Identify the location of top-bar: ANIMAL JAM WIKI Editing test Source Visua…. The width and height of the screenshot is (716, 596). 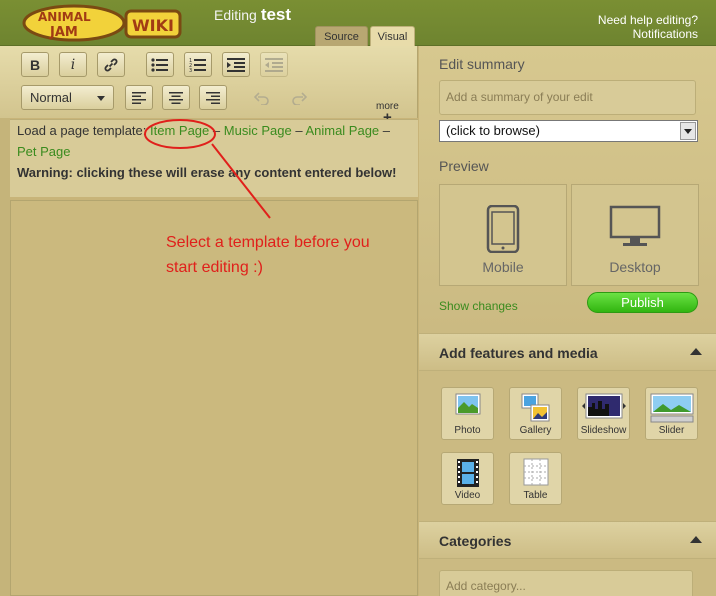
(358, 23).